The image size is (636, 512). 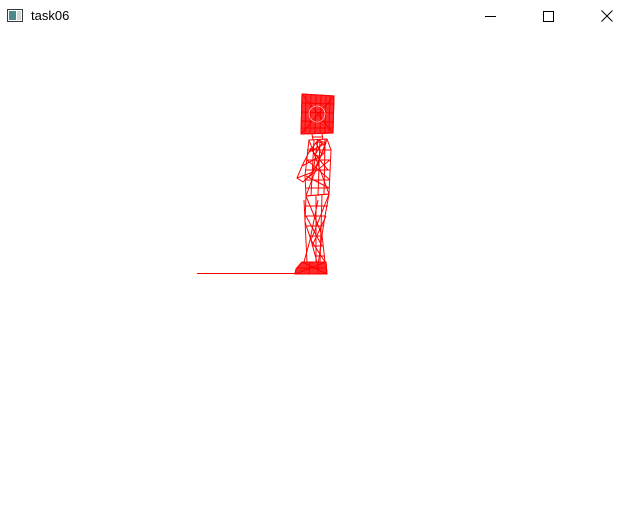 What do you see at coordinates (311, 268) in the screenshot?
I see `figure-feet` at bounding box center [311, 268].